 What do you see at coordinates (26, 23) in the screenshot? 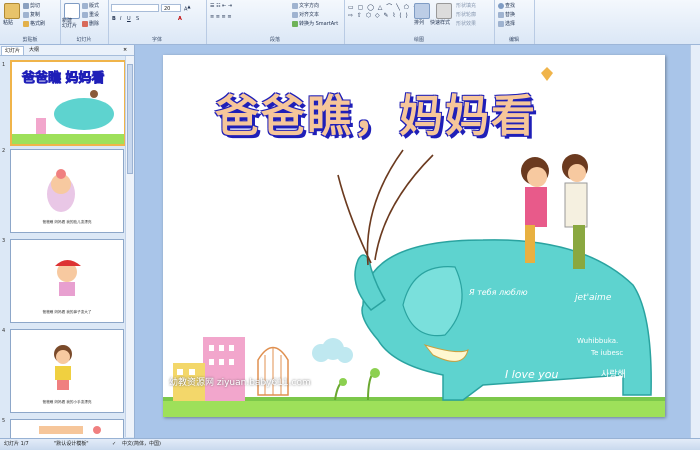
I see `brush-icon` at bounding box center [26, 23].